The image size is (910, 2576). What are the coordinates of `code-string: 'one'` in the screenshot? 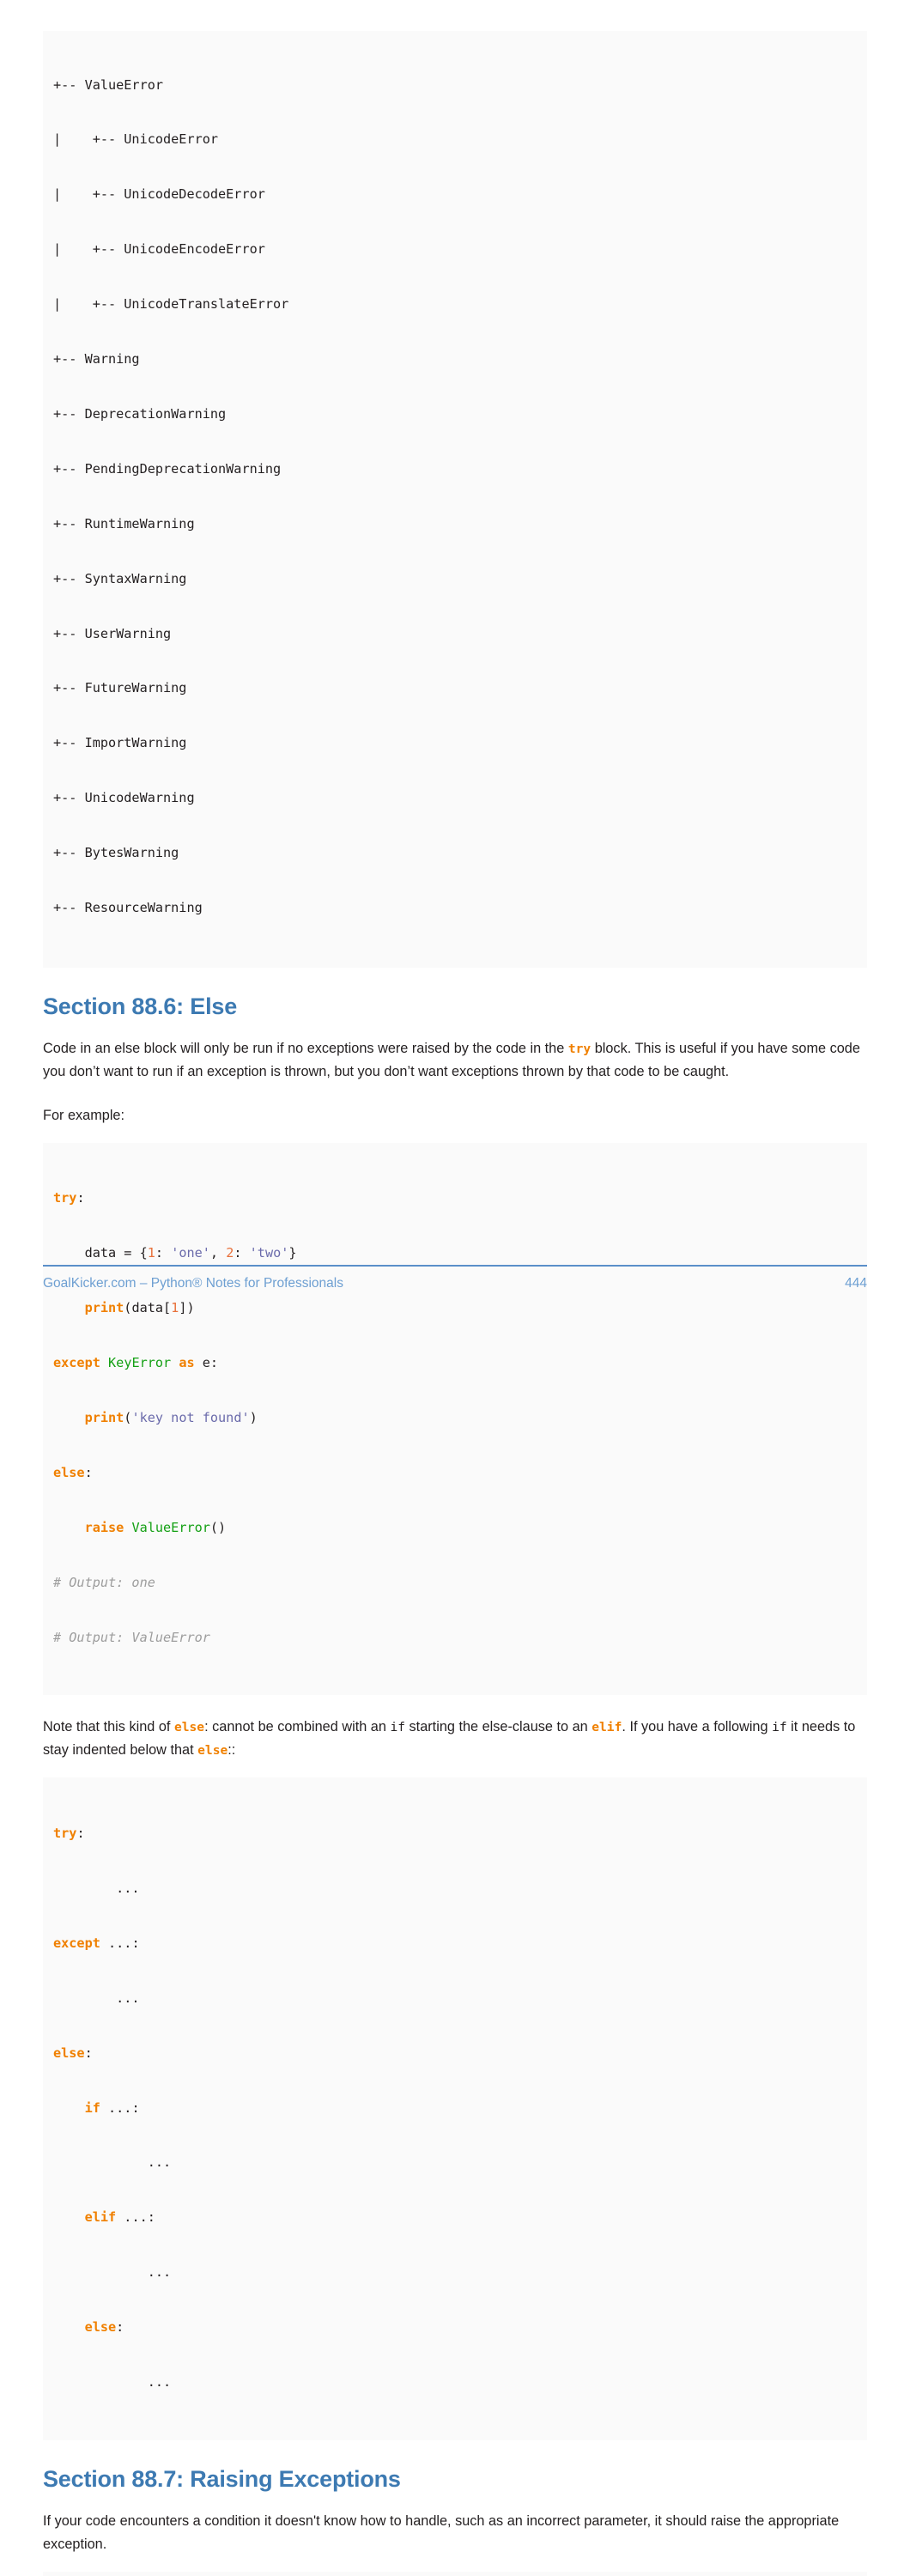 It's located at (191, 1253).